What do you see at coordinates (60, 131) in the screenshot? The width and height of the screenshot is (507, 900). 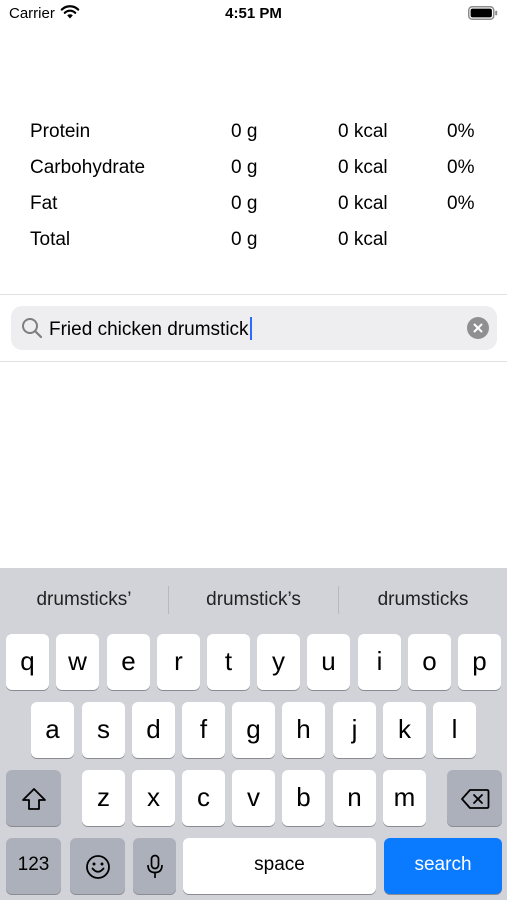 I see `macro-name: Protein` at bounding box center [60, 131].